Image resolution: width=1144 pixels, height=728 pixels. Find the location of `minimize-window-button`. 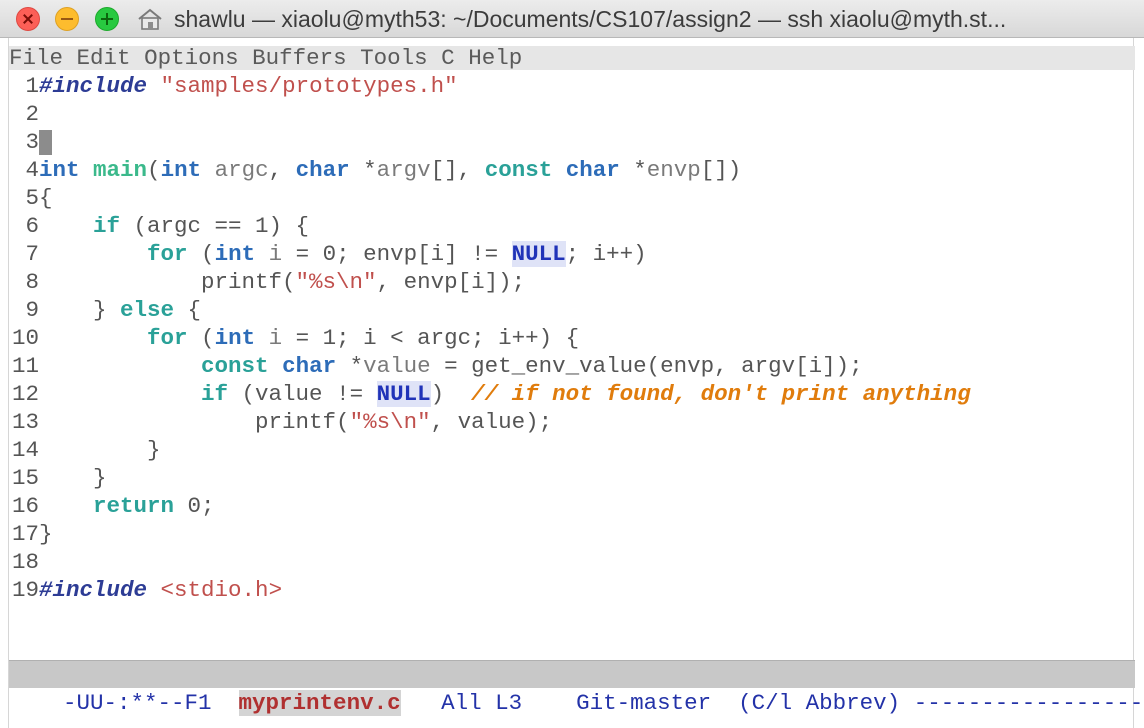

minimize-window-button is located at coordinates (67, 19).